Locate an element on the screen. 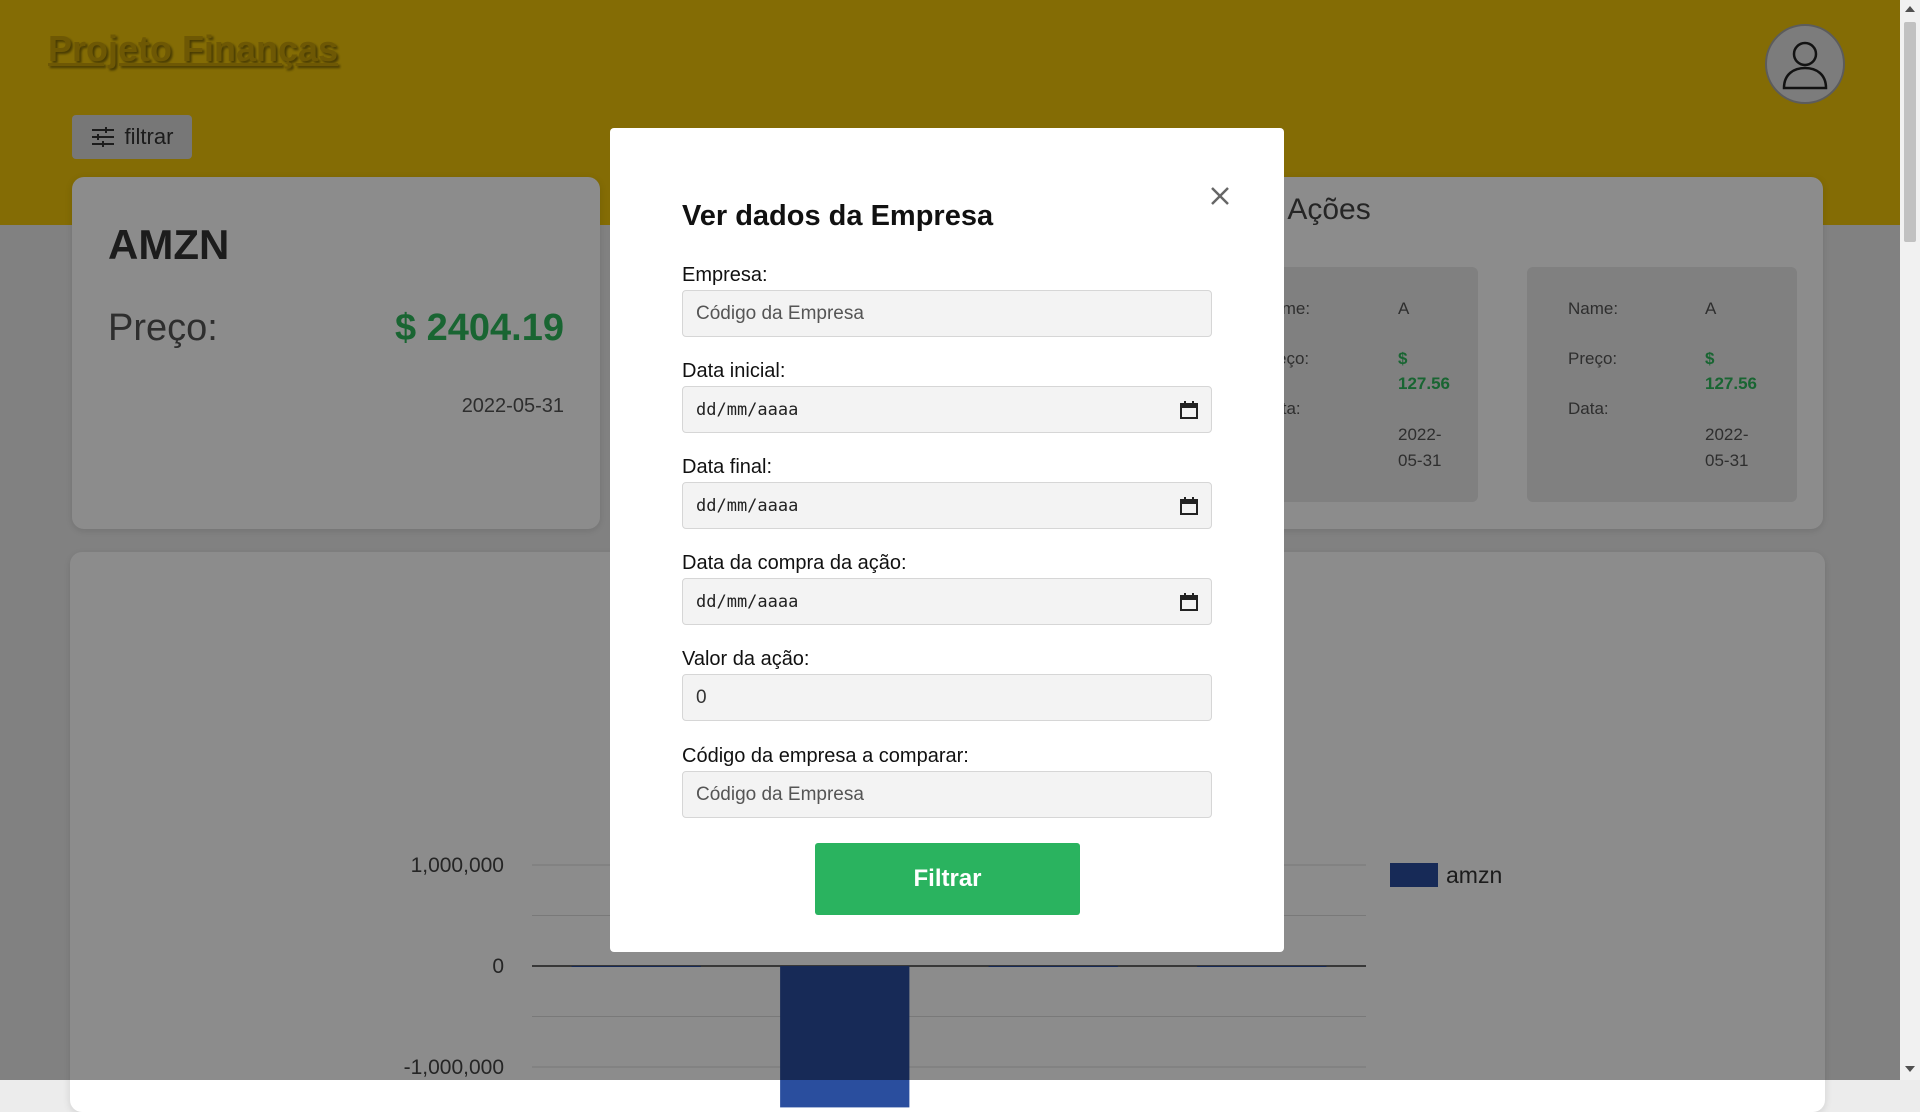  data-compra-label: Data da compra da ação: is located at coordinates (794, 563).